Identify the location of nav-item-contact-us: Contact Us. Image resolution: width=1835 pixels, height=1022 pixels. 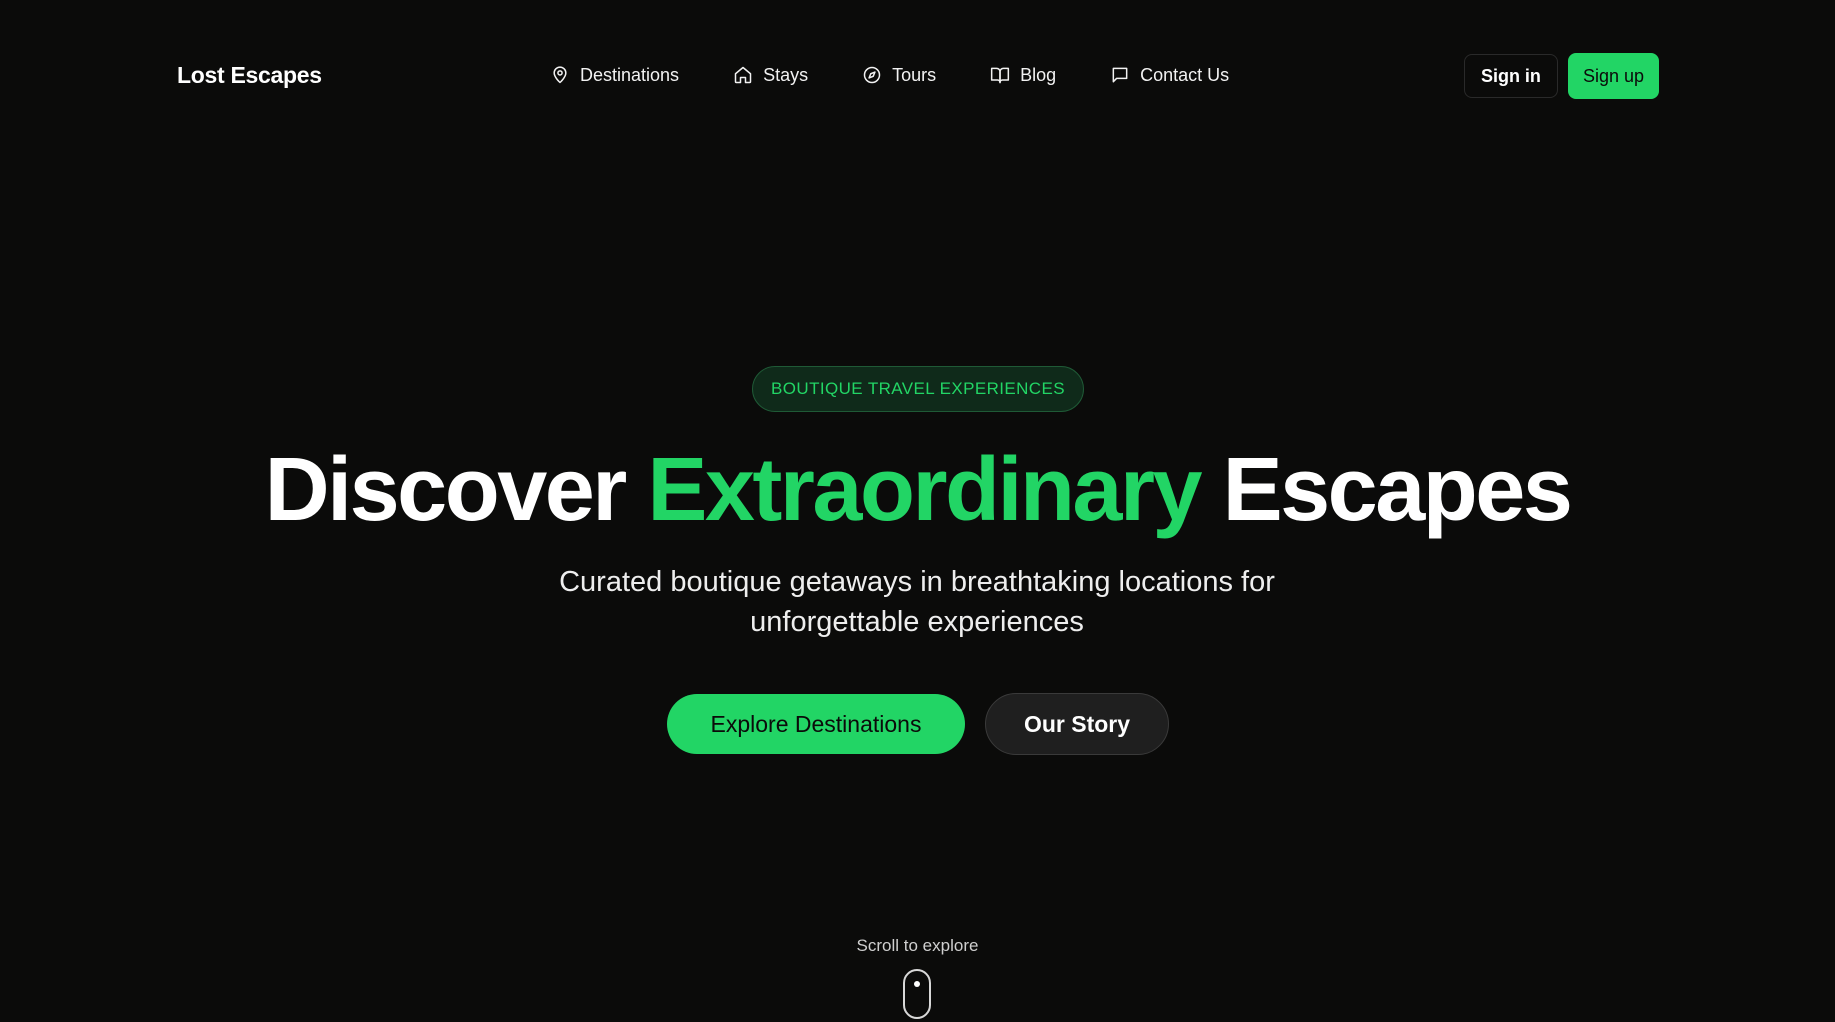
(1169, 75).